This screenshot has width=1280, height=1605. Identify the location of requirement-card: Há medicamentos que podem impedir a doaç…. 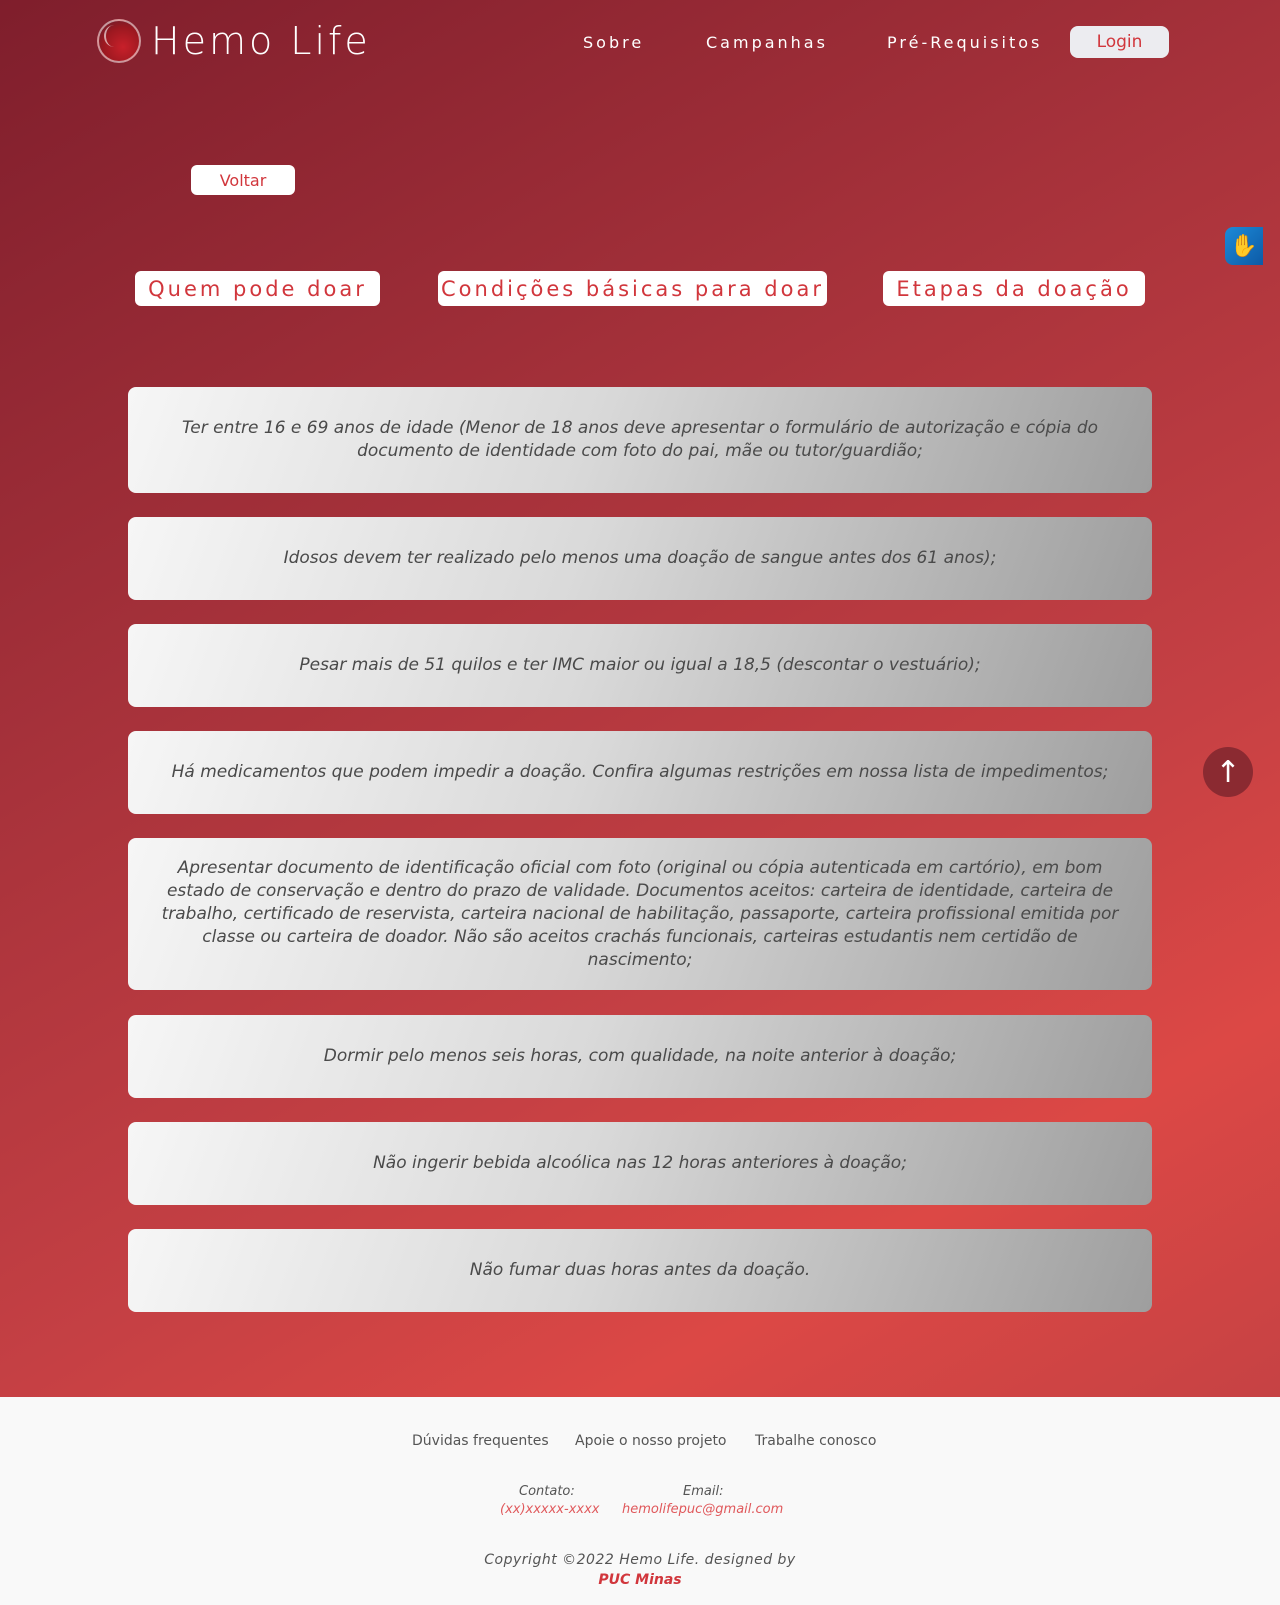
(640, 772).